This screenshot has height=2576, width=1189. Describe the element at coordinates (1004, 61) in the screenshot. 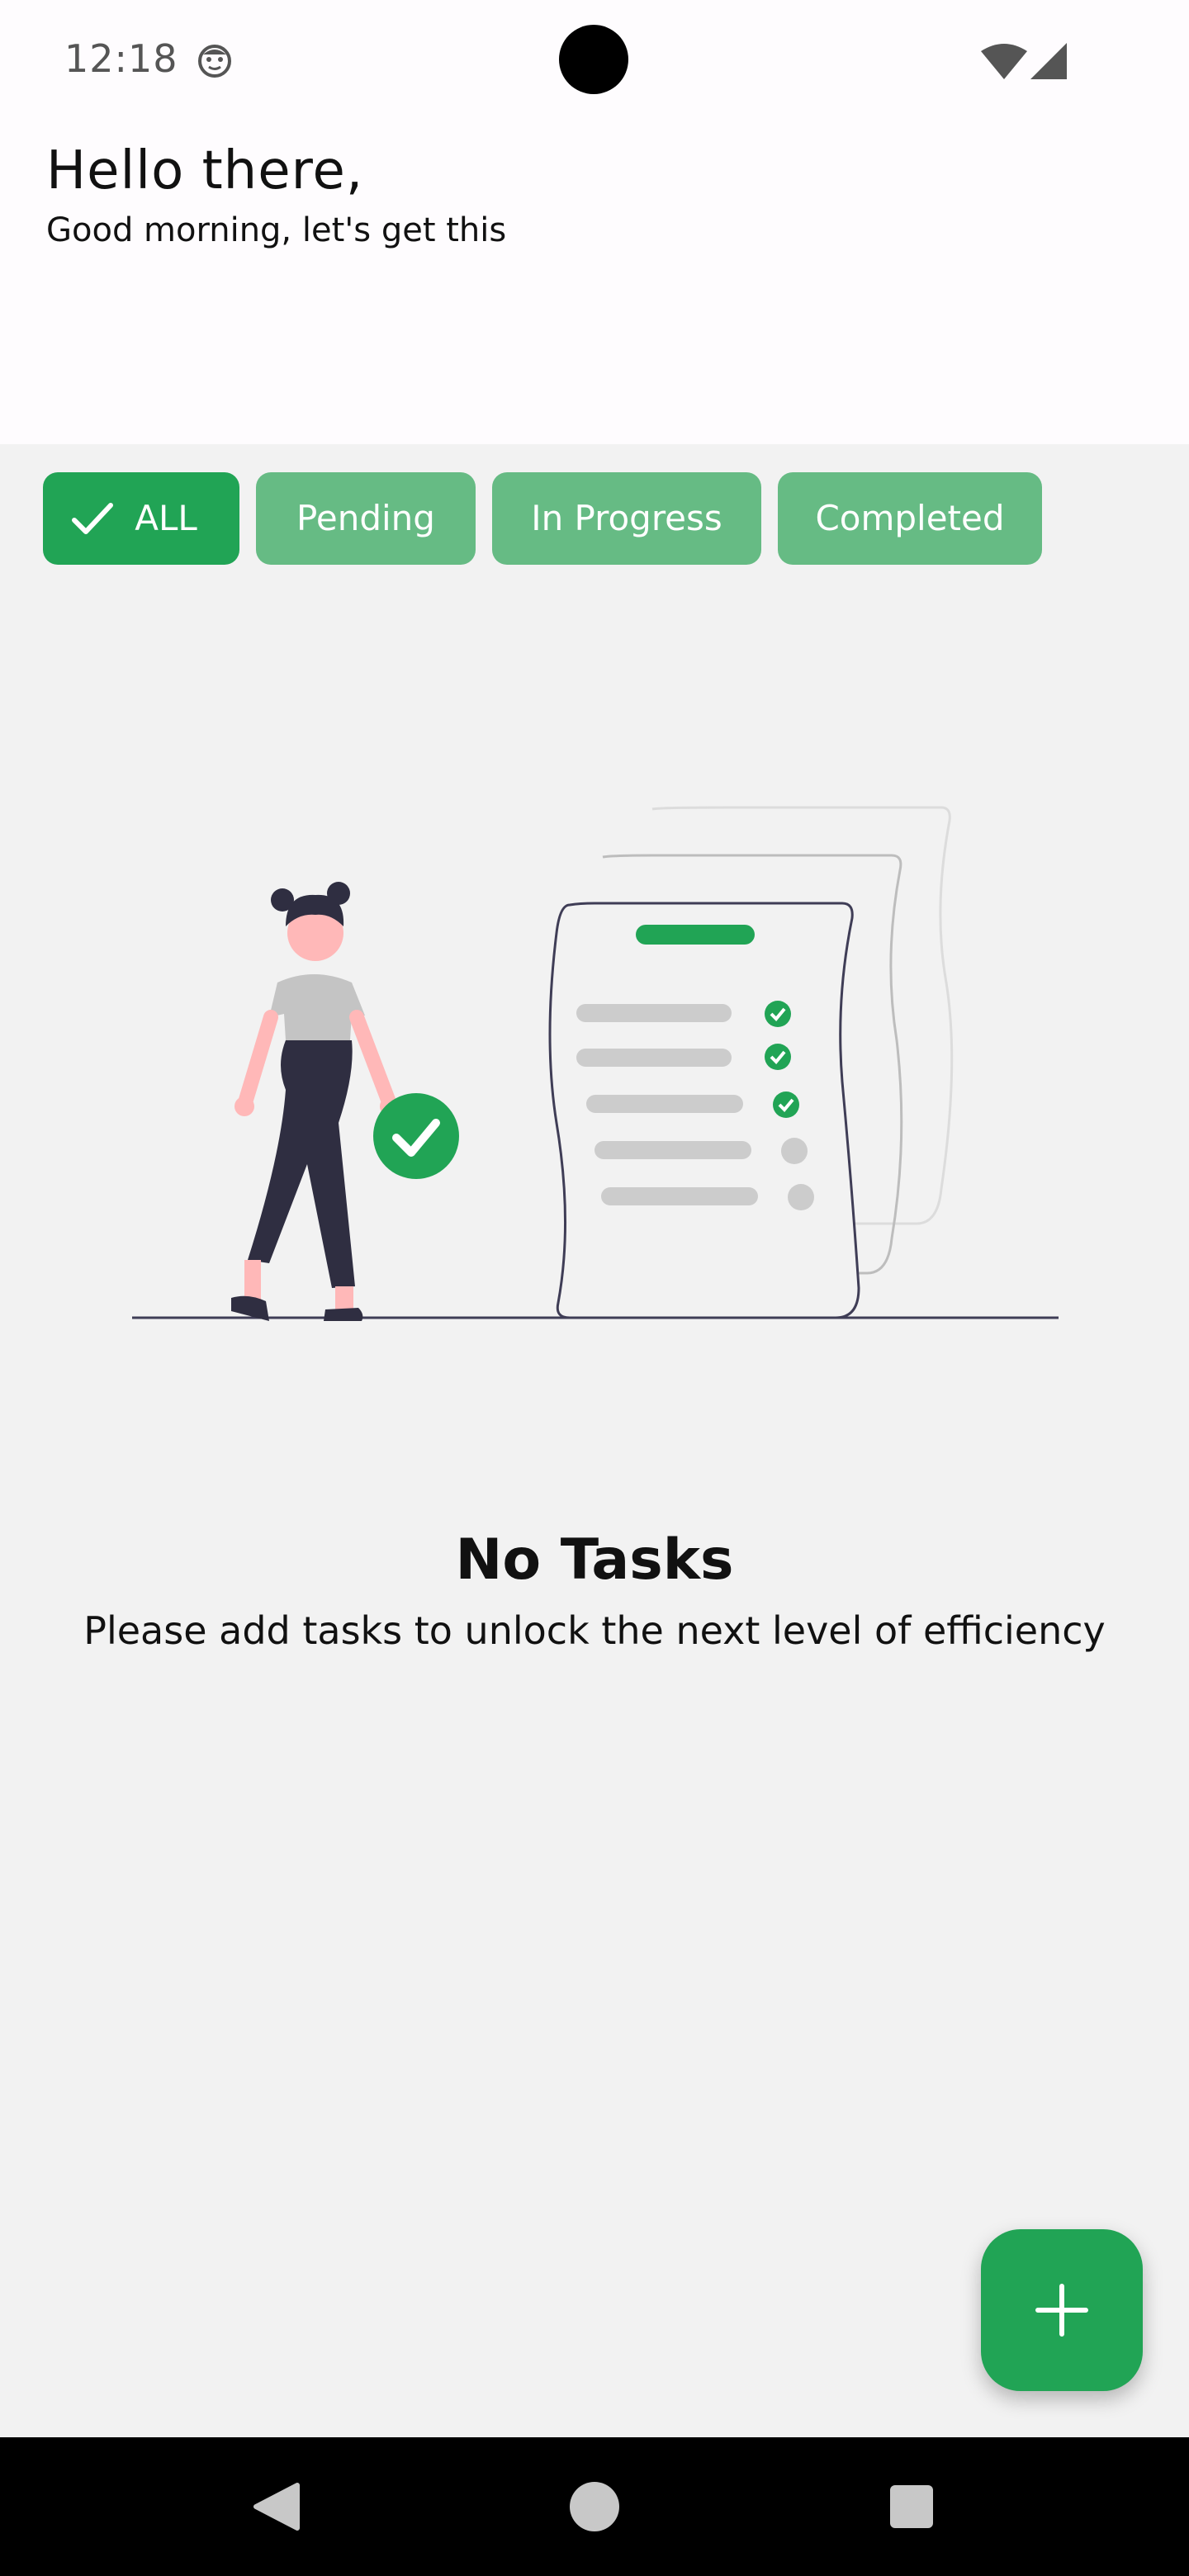

I see `wifi-icon` at that location.